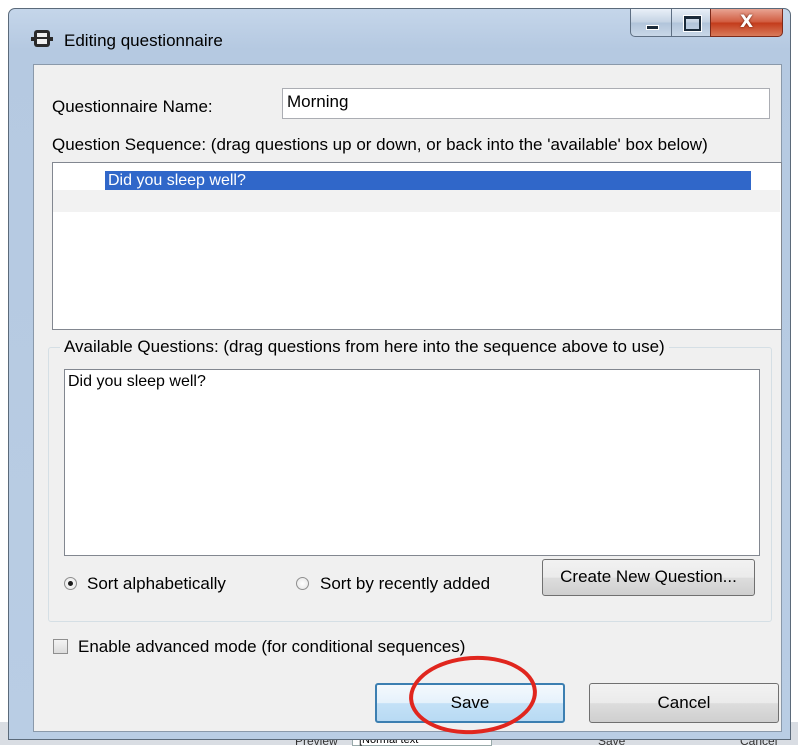 This screenshot has width=798, height=748. What do you see at coordinates (302, 583) in the screenshot?
I see `sort-recently-added-radio` at bounding box center [302, 583].